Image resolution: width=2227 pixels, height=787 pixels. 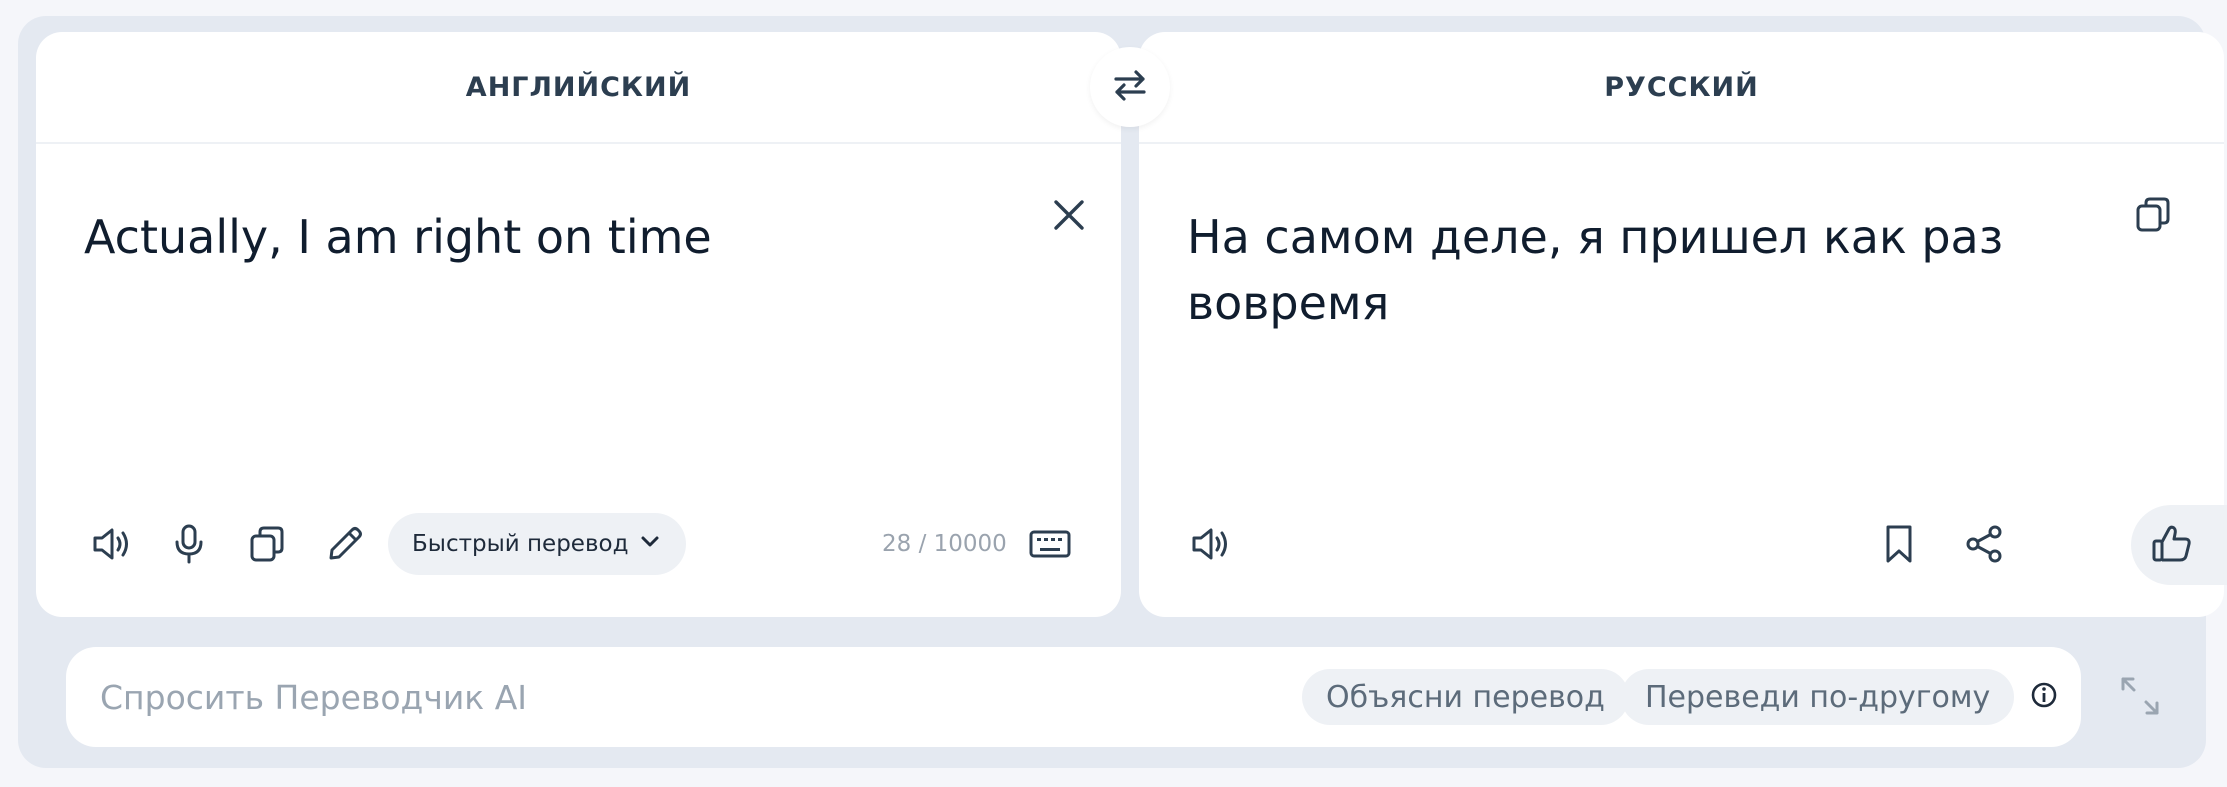 I want to click on swap-languages-button, so click(x=1130, y=87).